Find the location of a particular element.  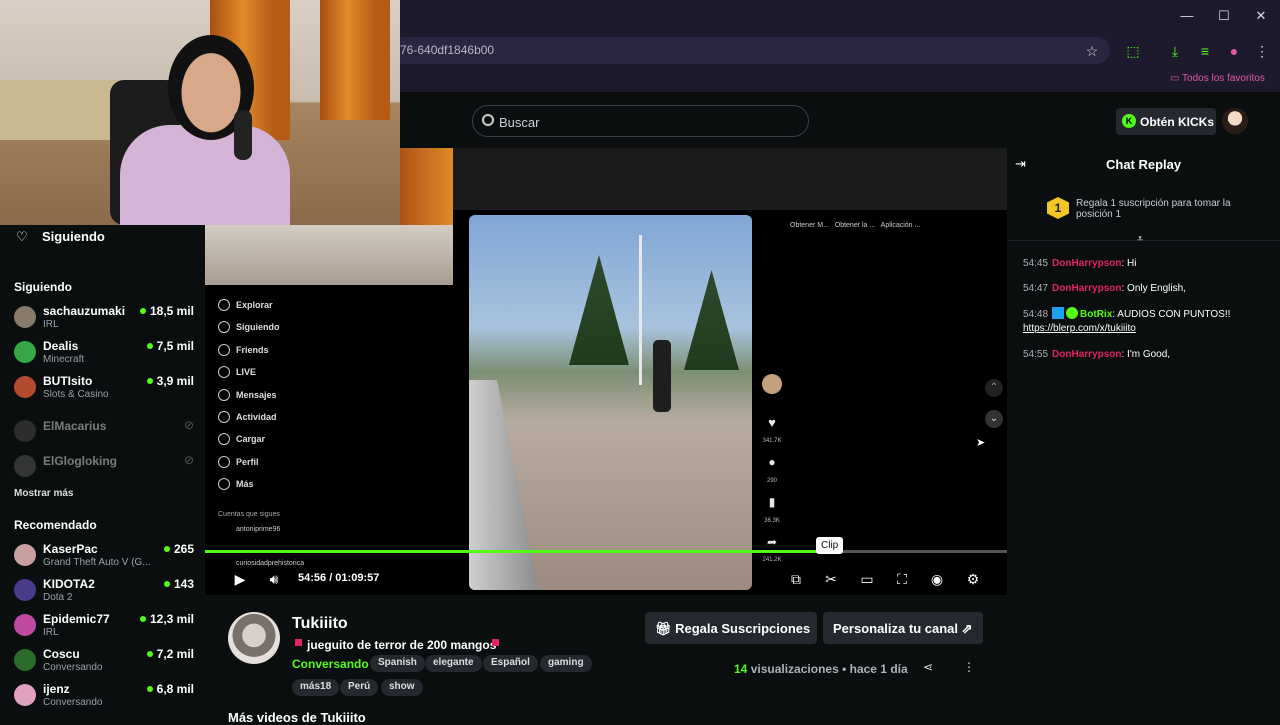

viewer-count: 6,8 mil is located at coordinates (170, 689).